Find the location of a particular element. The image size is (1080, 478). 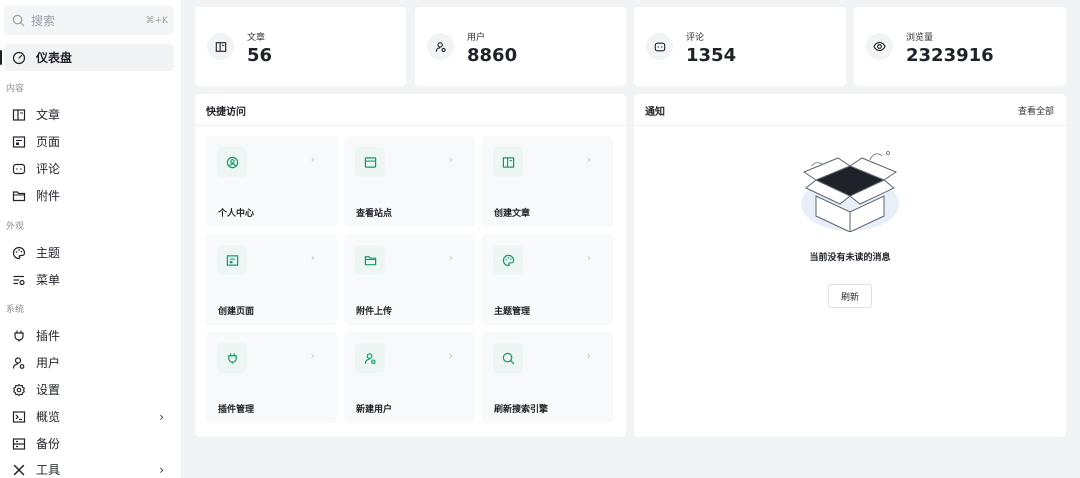

group-label-appearance: 外观 is located at coordinates (15, 227).